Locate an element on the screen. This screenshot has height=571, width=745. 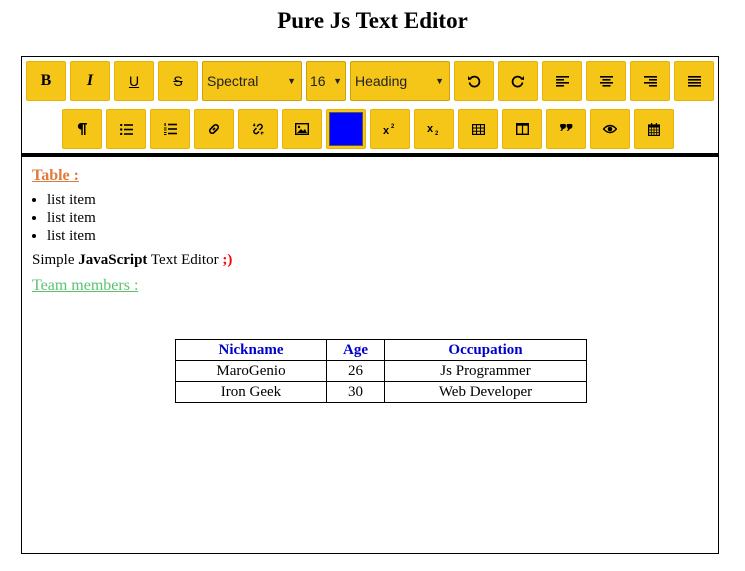
superscript-button: x2 is located at coordinates (390, 129).